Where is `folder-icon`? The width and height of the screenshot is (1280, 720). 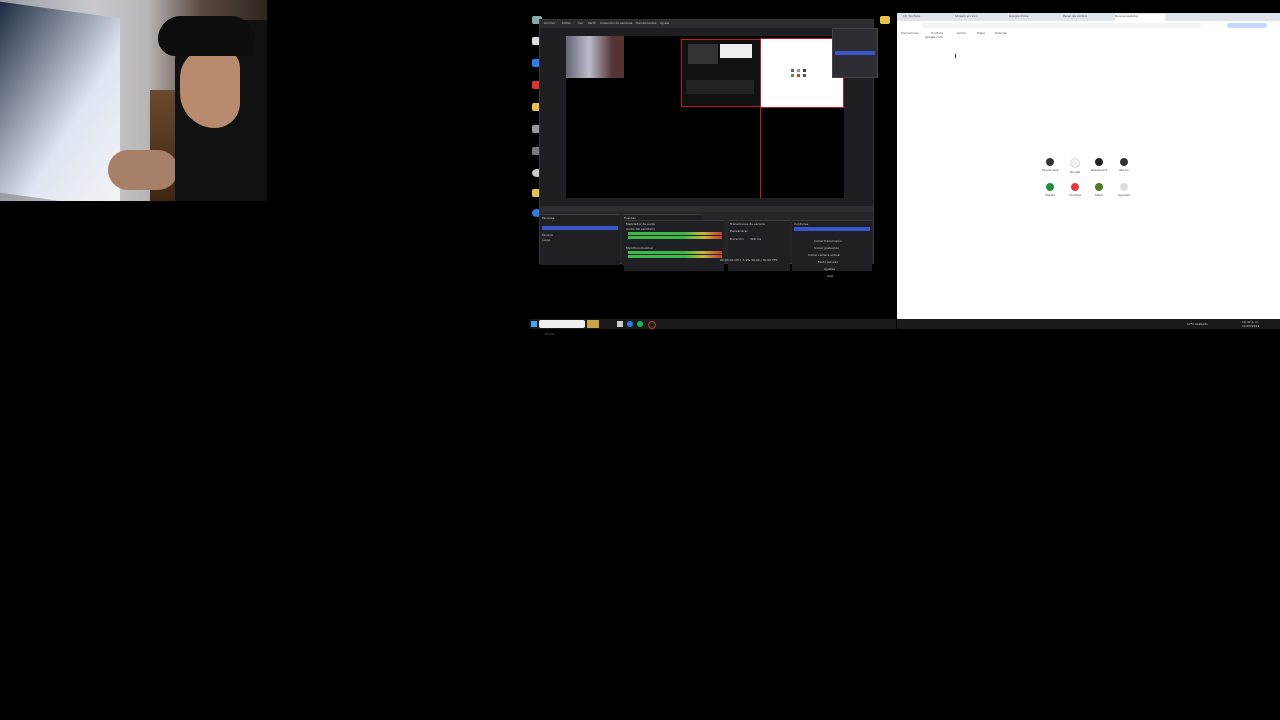 folder-icon is located at coordinates (885, 20).